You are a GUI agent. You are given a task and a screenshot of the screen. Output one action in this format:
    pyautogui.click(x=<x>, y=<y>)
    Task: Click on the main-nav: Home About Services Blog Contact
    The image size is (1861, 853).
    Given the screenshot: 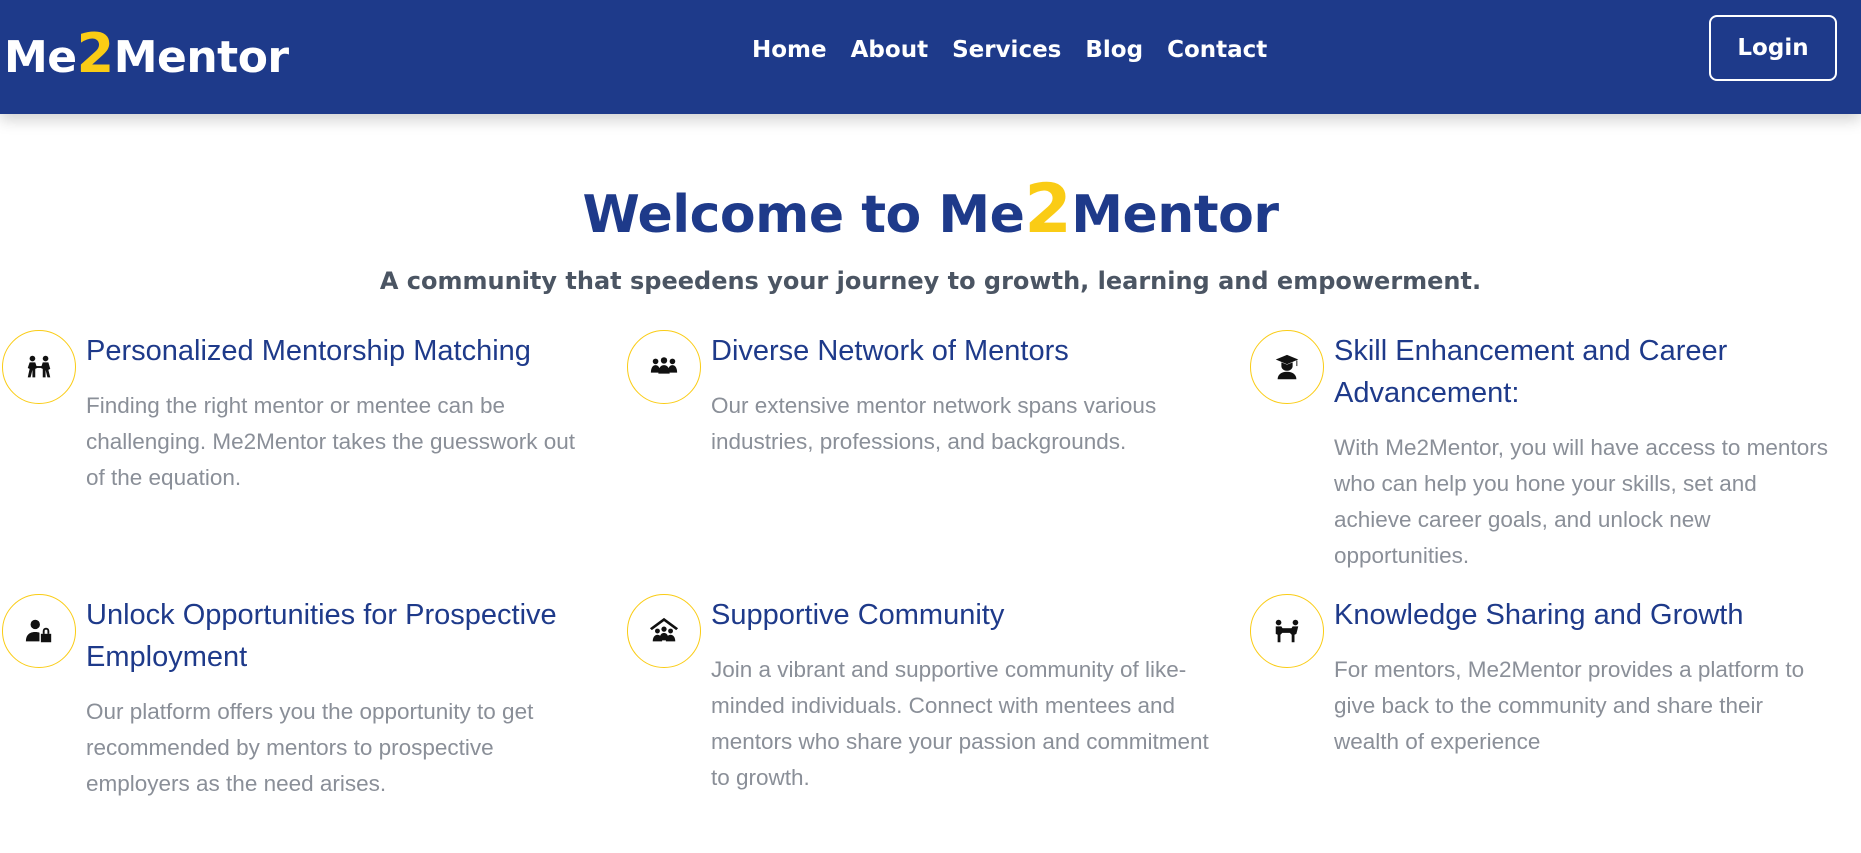 What is the action you would take?
    pyautogui.click(x=1009, y=50)
    